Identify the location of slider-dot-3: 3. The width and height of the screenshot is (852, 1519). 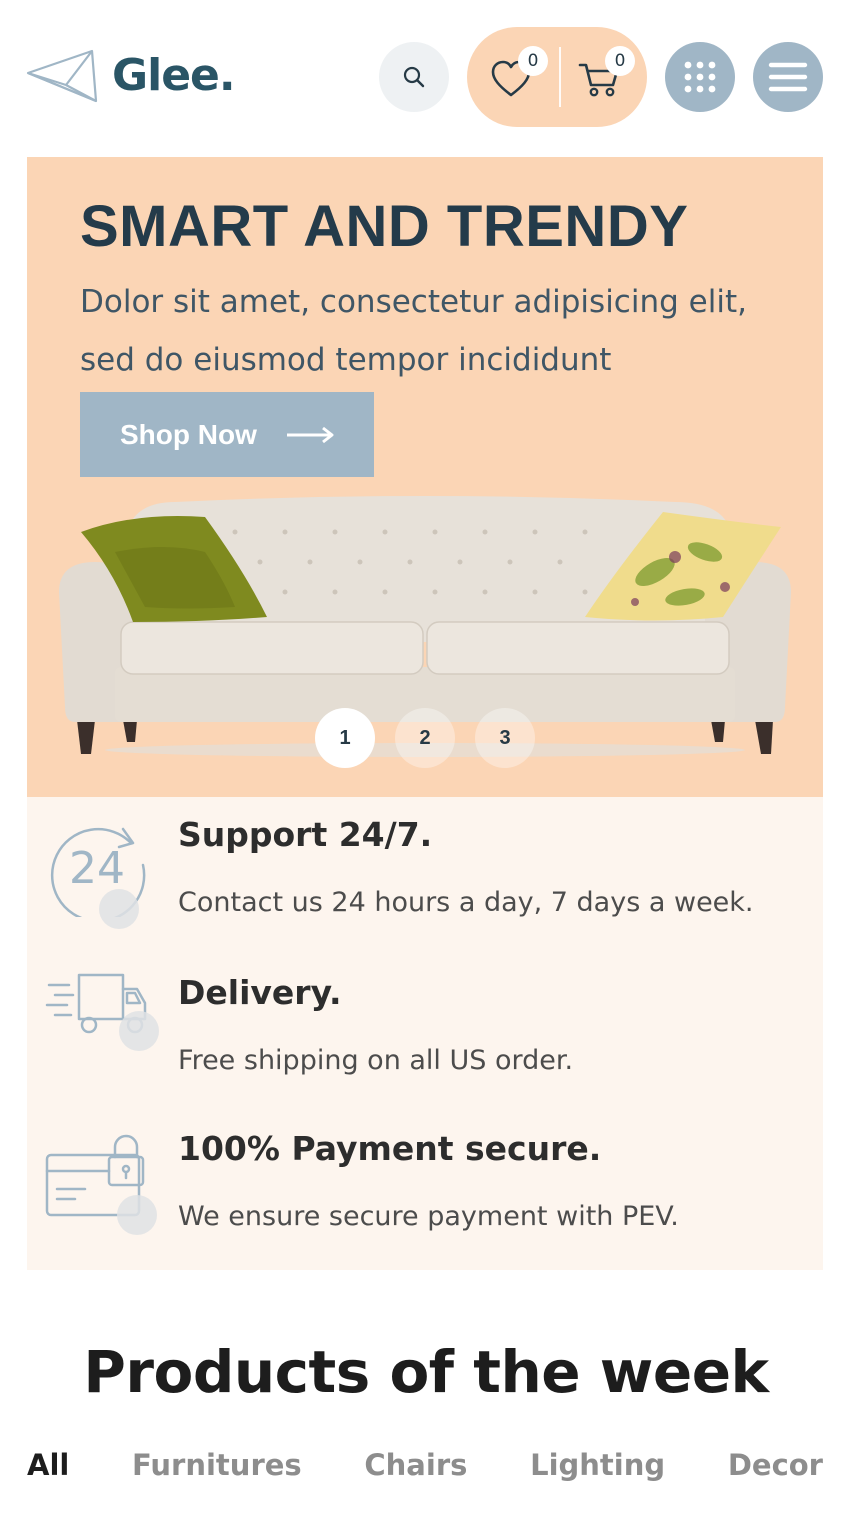
(505, 738).